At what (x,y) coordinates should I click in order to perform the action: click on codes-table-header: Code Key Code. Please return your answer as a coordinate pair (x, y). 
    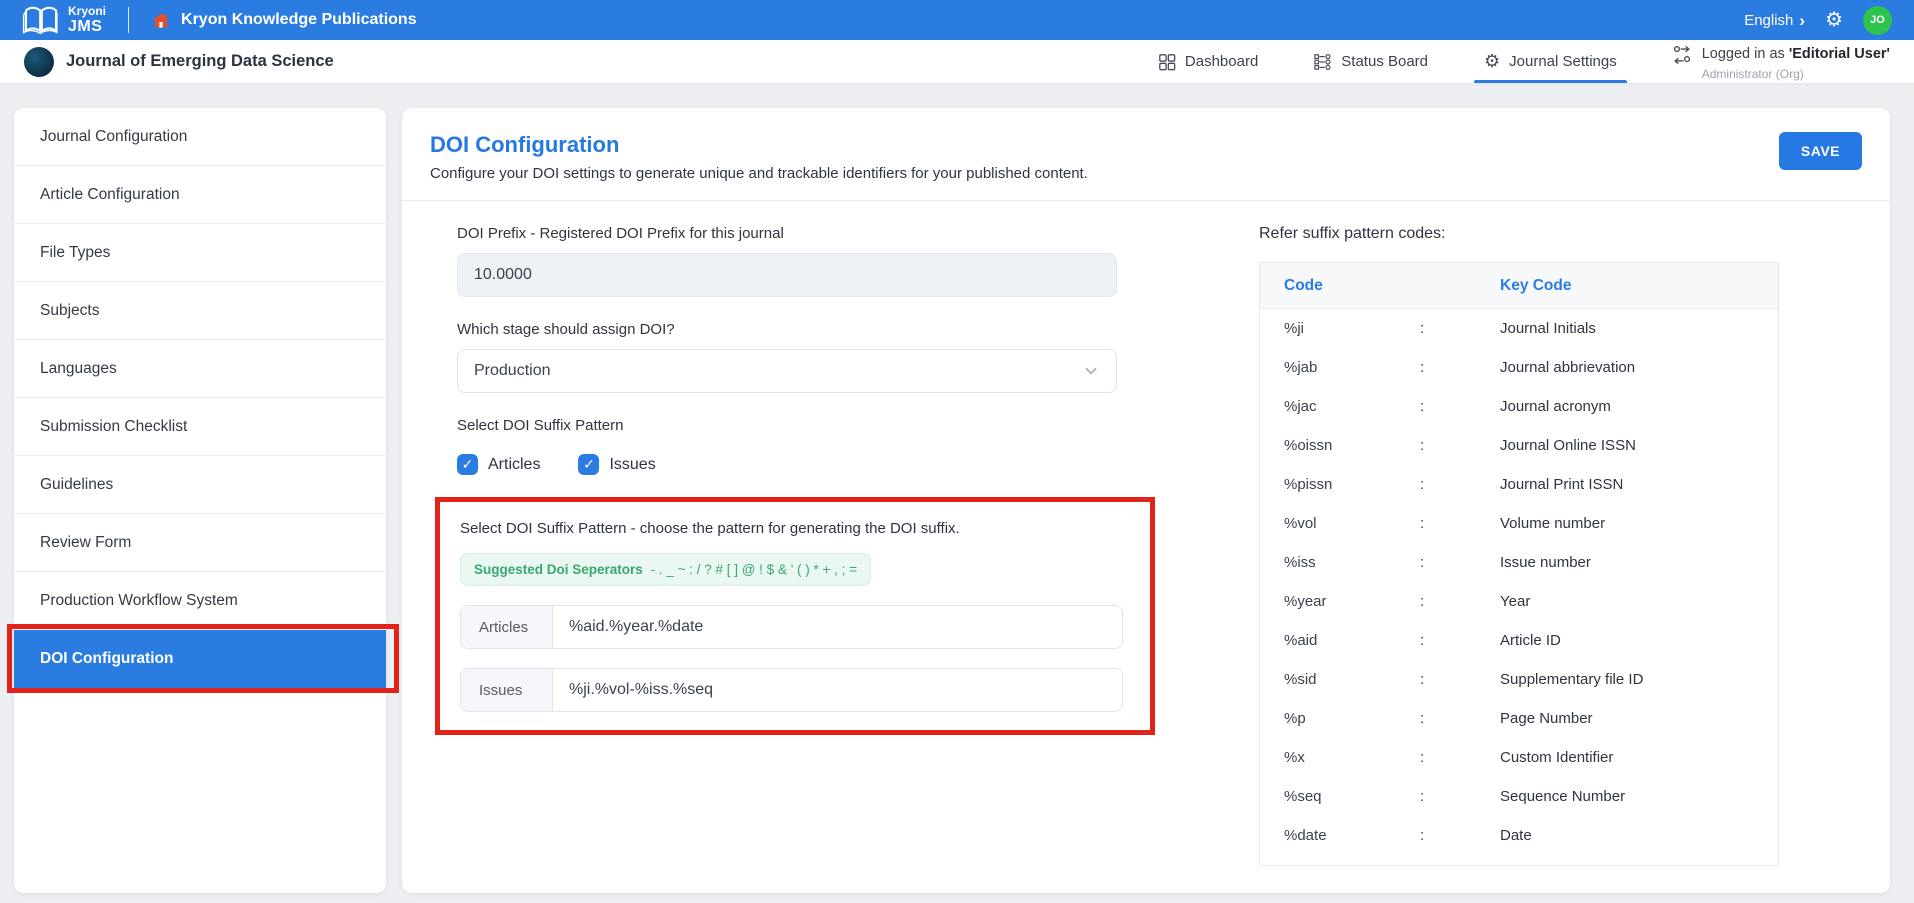
    Looking at the image, I should click on (1519, 286).